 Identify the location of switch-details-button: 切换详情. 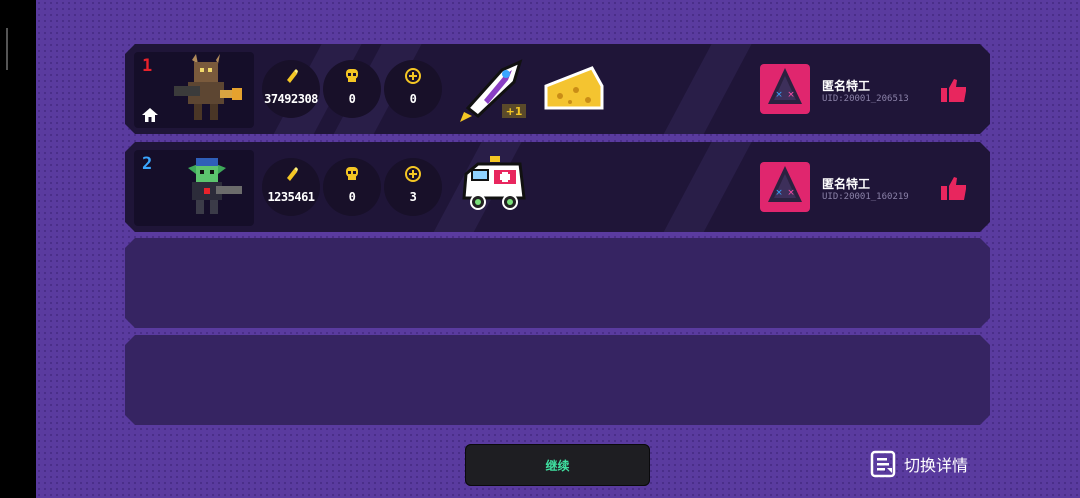
(919, 464).